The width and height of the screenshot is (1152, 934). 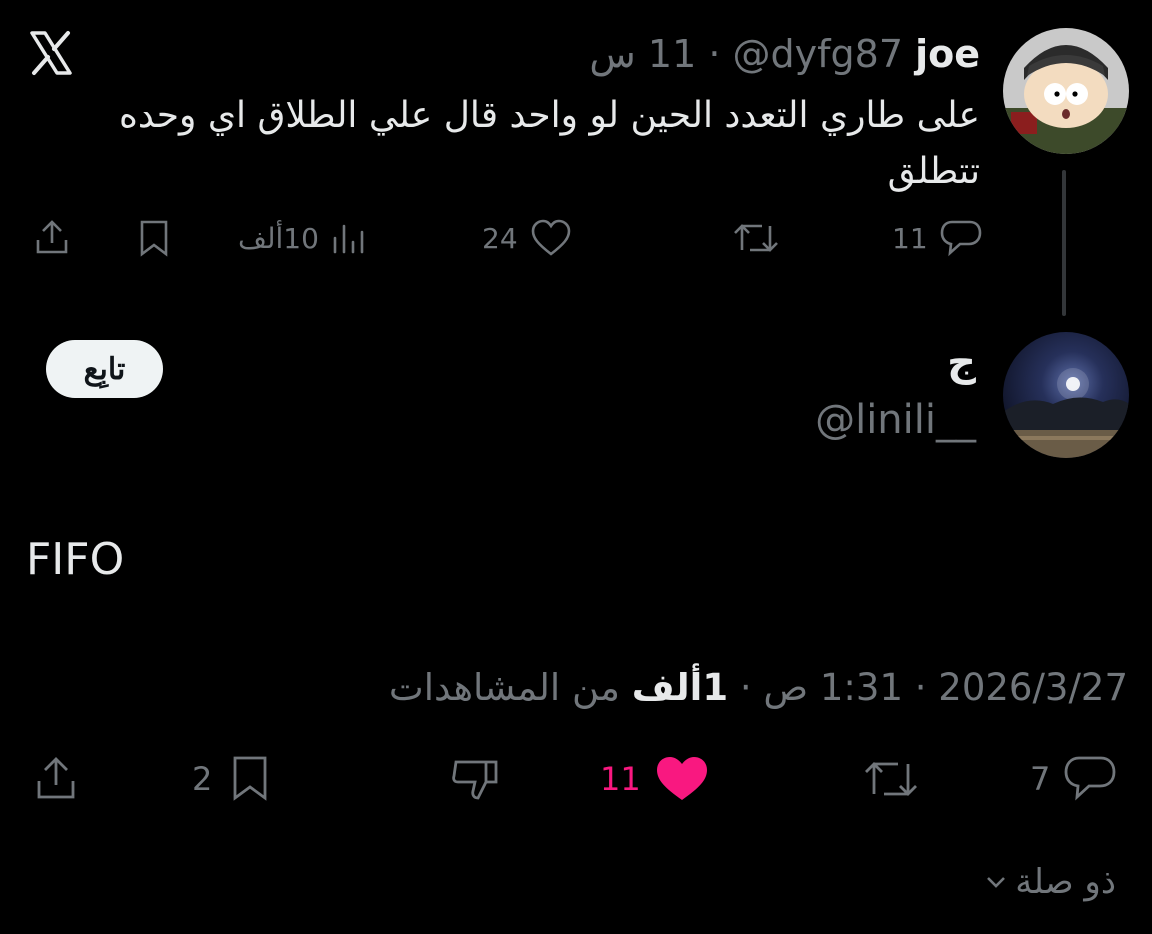 I want to click on reply-button: 11, so click(x=938, y=238).